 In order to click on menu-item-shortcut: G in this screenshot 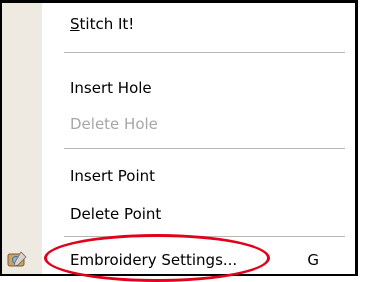, I will do `click(313, 260)`.